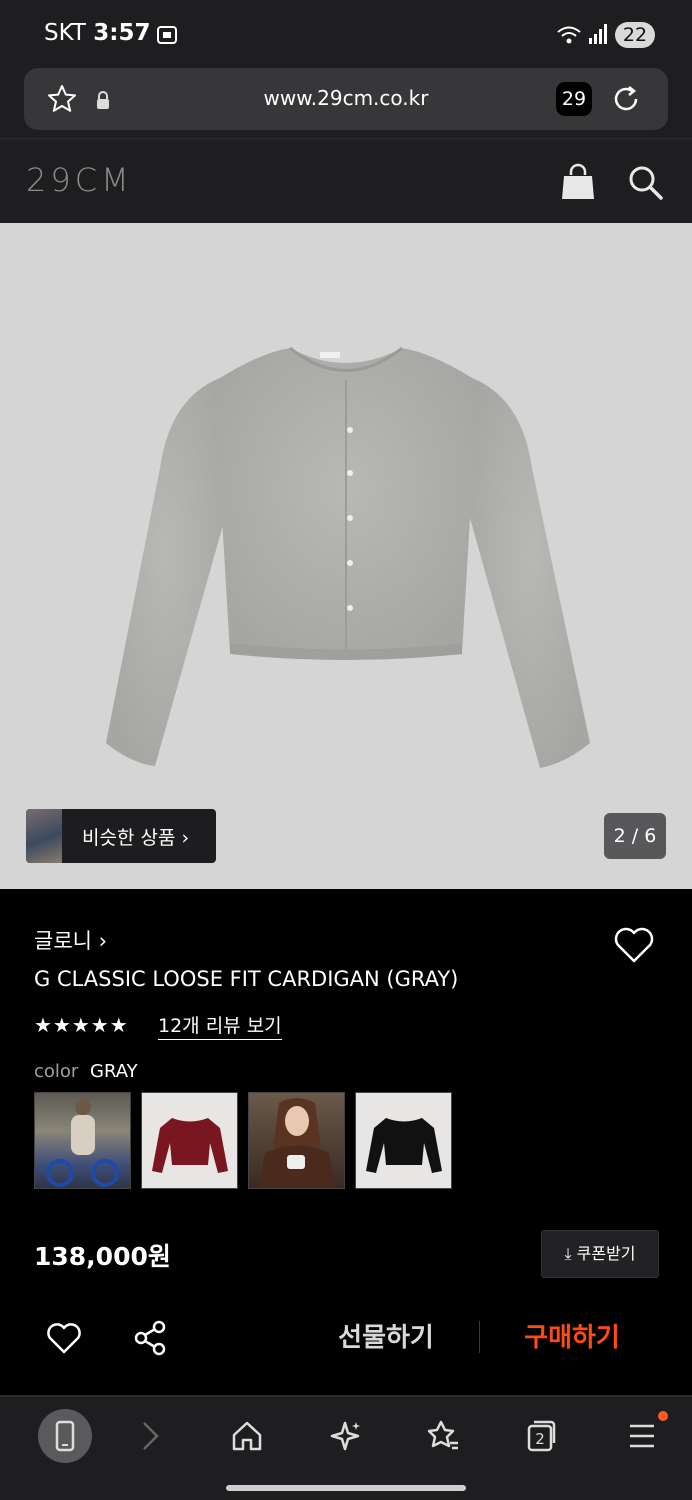  Describe the element at coordinates (479, 1337) in the screenshot. I see `action-divider` at that location.